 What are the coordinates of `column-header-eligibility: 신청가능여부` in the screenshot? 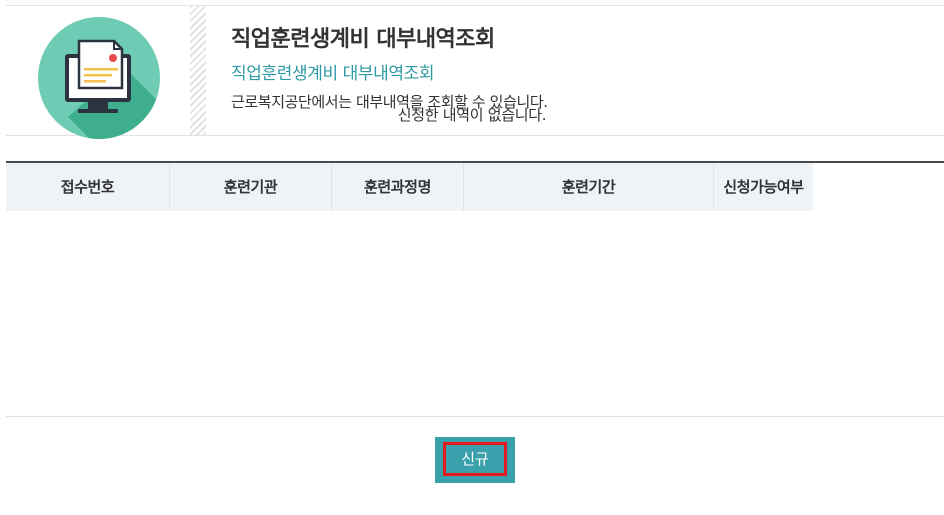 It's located at (763, 187).